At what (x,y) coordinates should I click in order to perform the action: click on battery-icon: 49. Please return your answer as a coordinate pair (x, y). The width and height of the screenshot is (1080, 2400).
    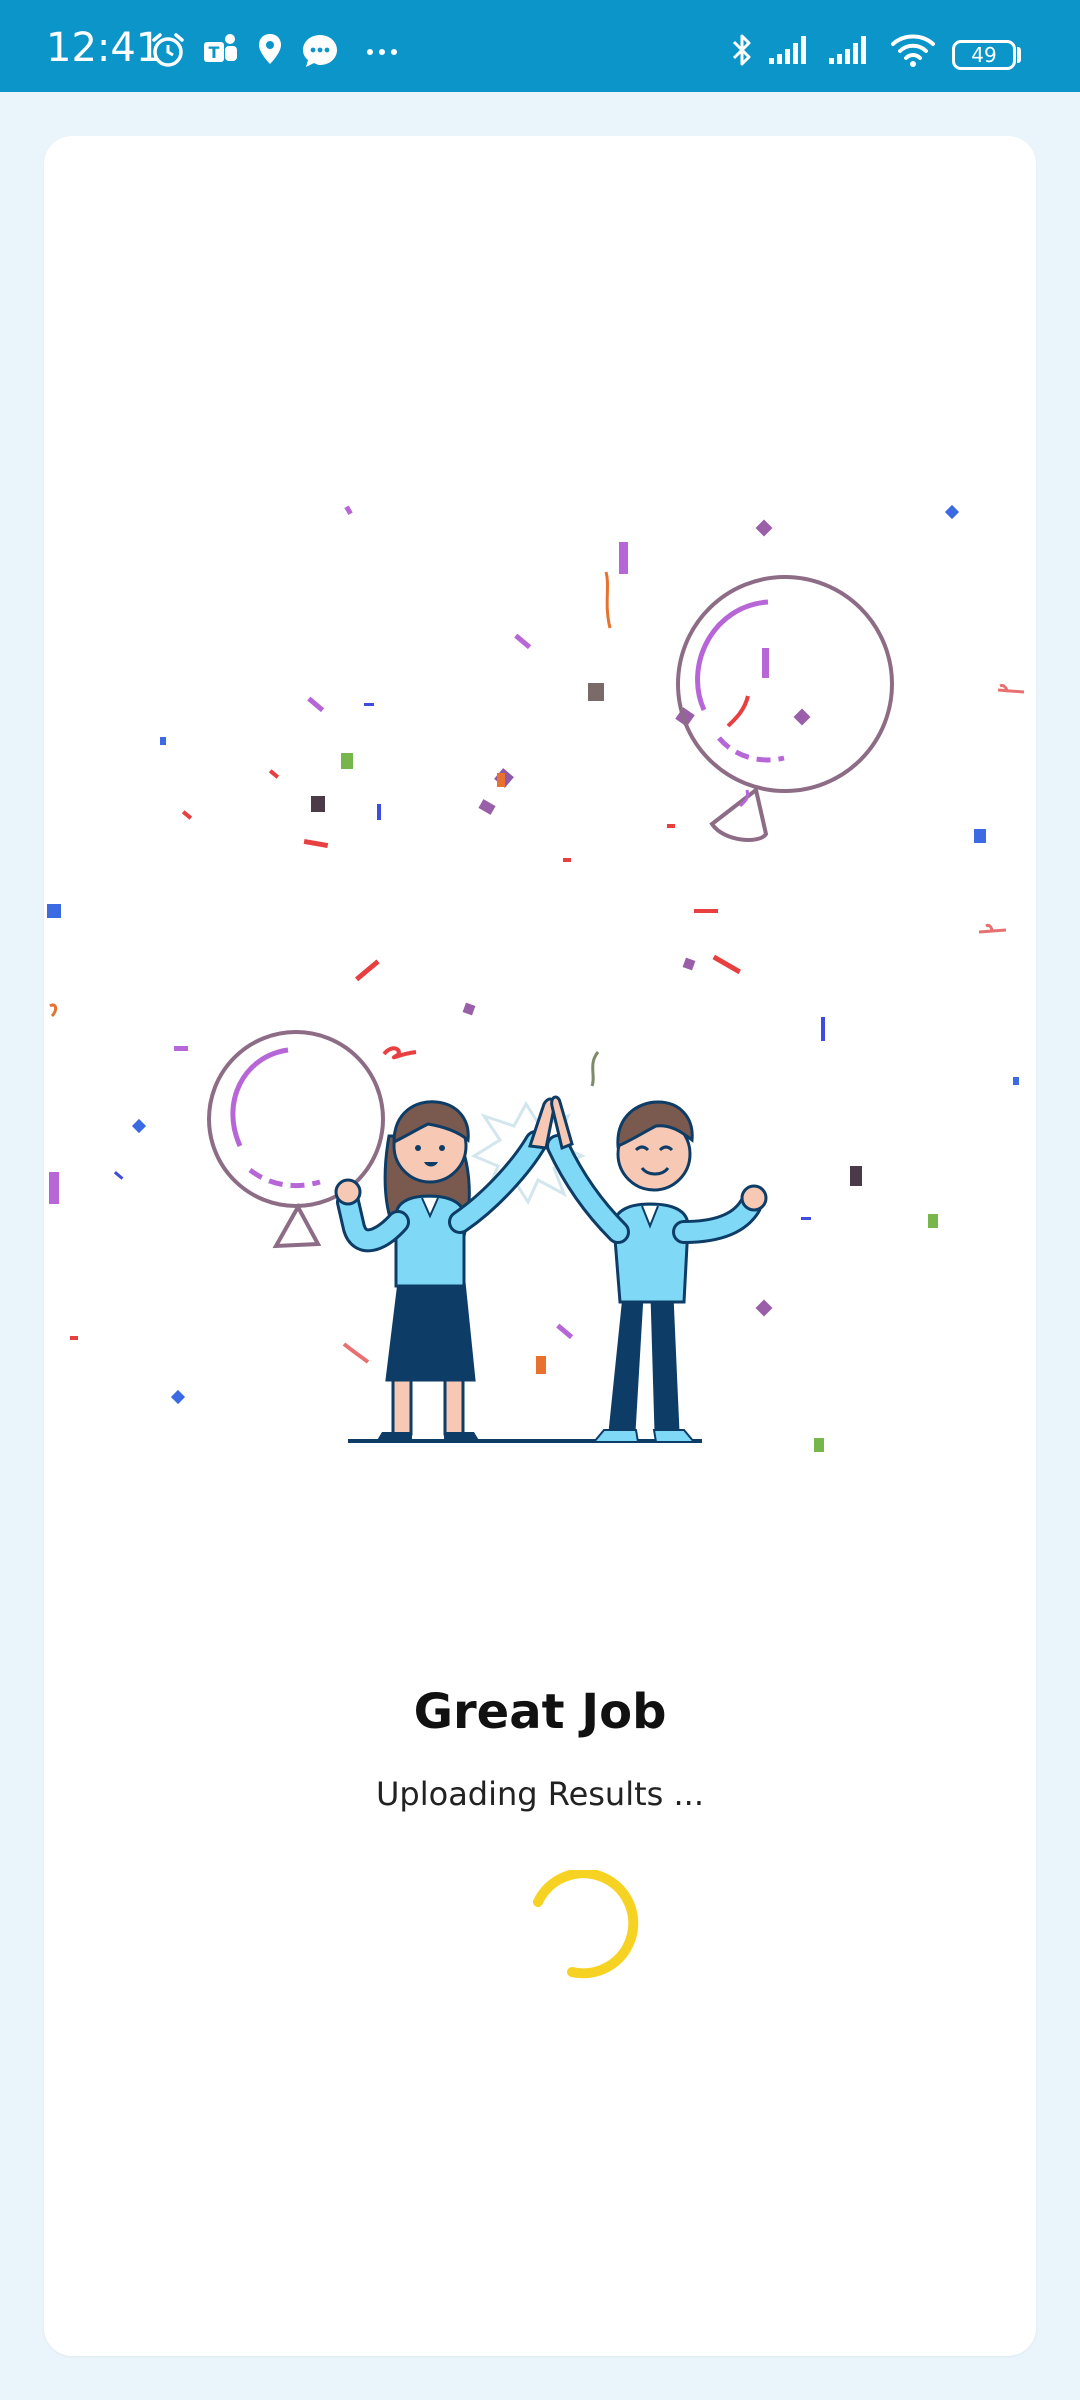
    Looking at the image, I should click on (984, 55).